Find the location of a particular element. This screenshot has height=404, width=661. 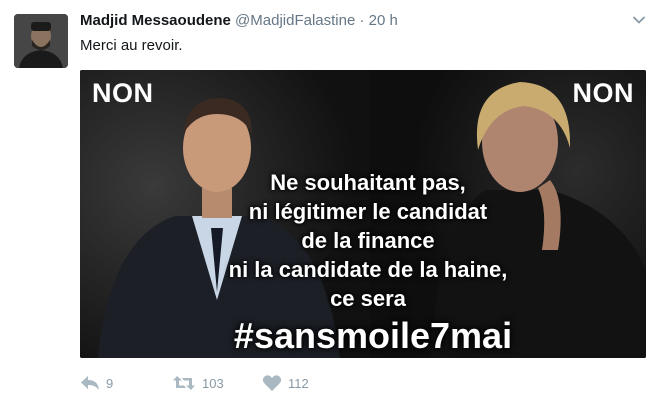

author-name: Madjid Messaoudene is located at coordinates (155, 20).